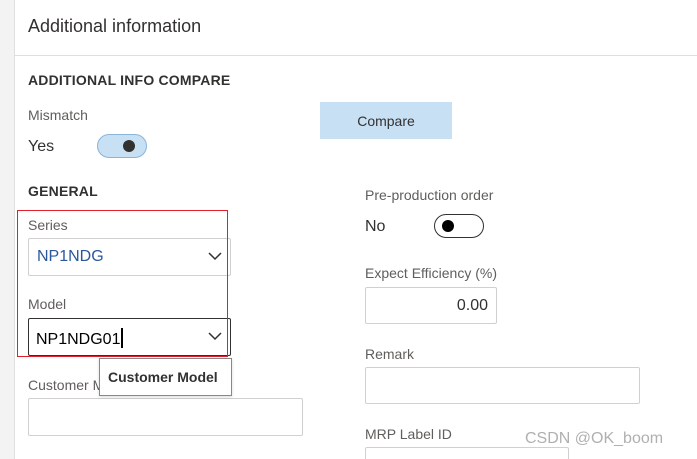 Image resolution: width=697 pixels, height=459 pixels. What do you see at coordinates (63, 191) in the screenshot?
I see `section-title-general: GENERAL` at bounding box center [63, 191].